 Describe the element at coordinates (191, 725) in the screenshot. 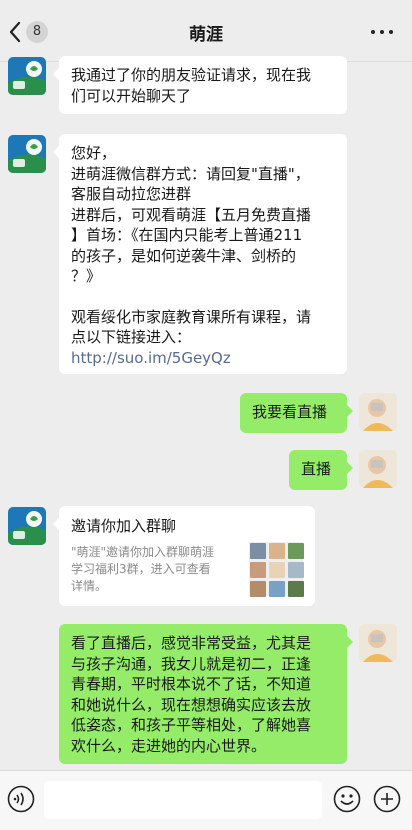

I see `message-text: 低姿态，和孩子平等相处，了解她喜` at that location.